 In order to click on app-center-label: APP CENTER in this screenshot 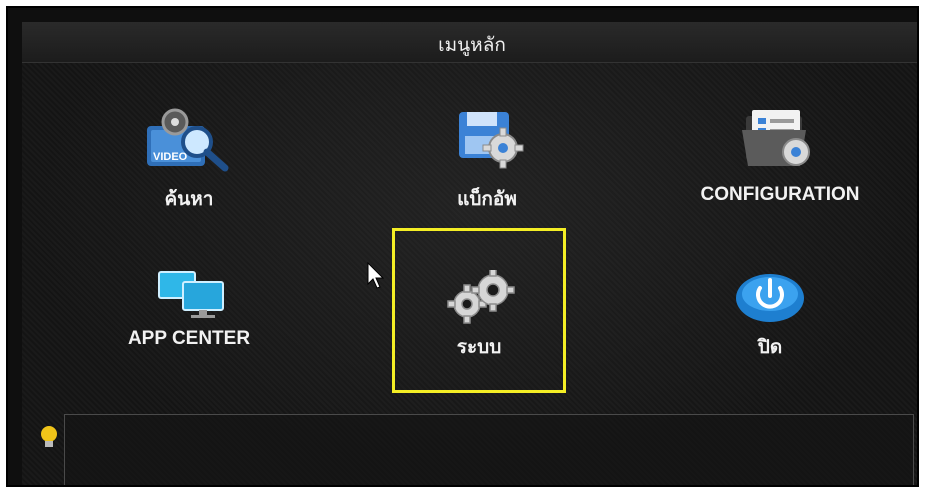, I will do `click(189, 338)`.